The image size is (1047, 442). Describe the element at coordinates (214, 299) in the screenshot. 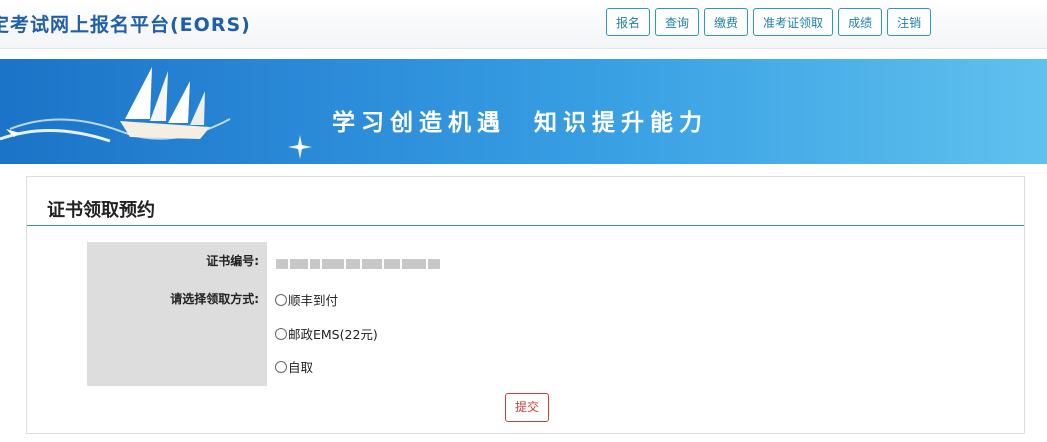

I see `pickup-method-label: 请选择领取方式:` at that location.